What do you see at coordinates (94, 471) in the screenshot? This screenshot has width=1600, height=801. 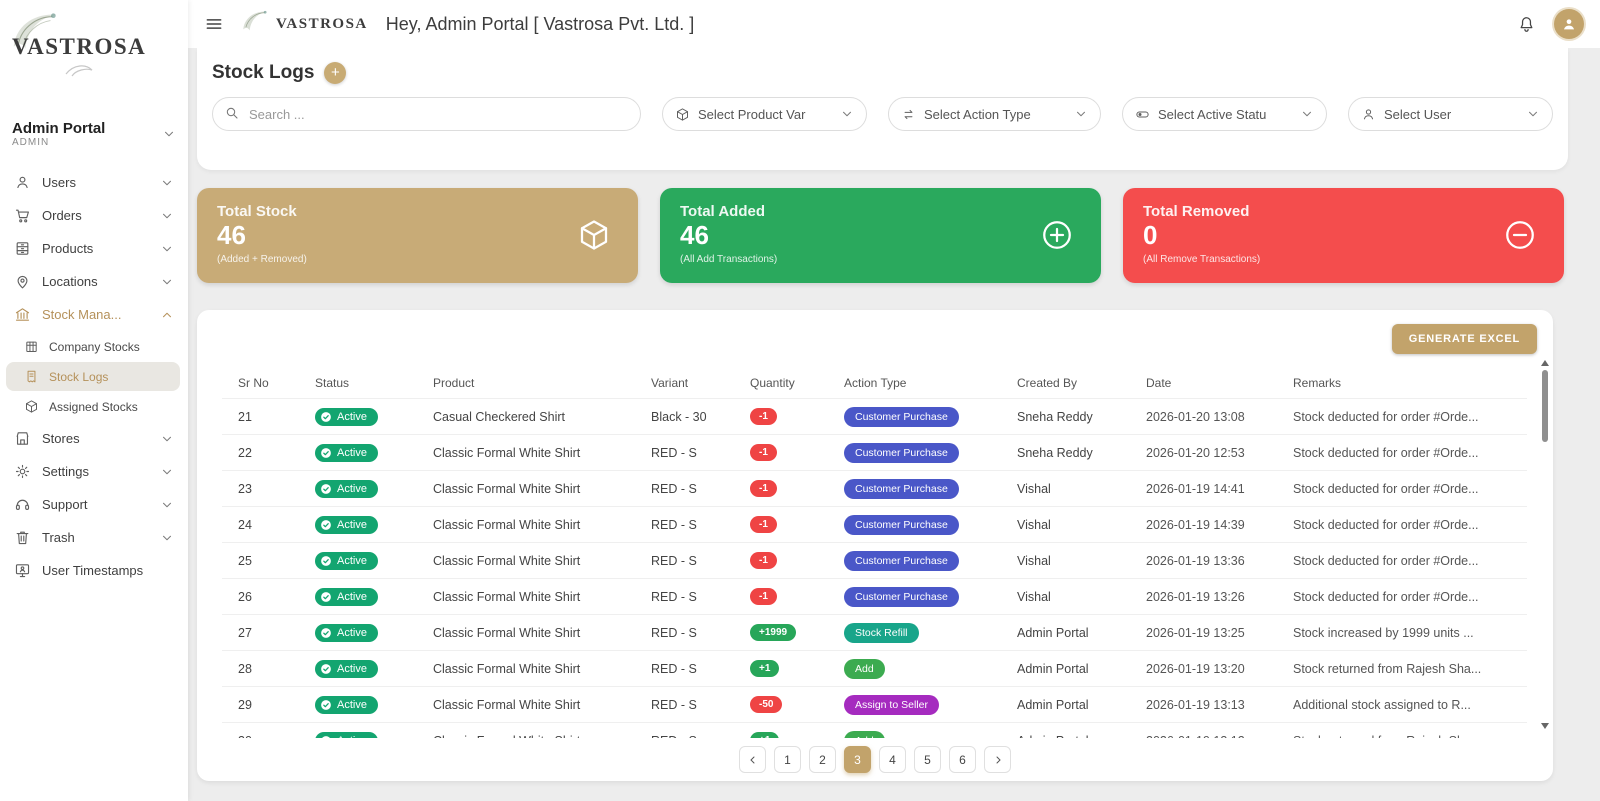 I see `sidebar-item-settings: Settings` at bounding box center [94, 471].